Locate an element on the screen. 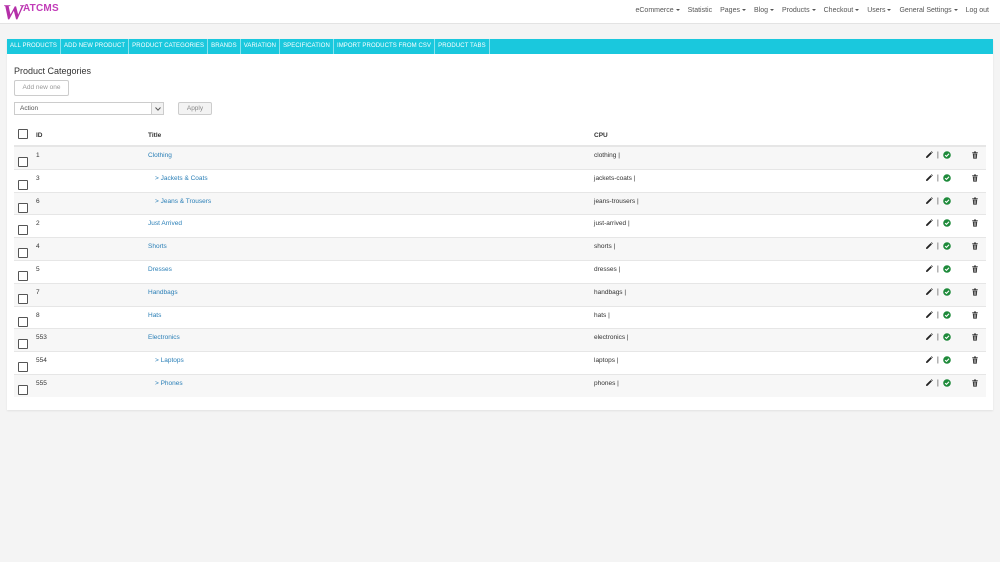 The height and width of the screenshot is (562, 1000). category-title-link: Clothing is located at coordinates (160, 155).